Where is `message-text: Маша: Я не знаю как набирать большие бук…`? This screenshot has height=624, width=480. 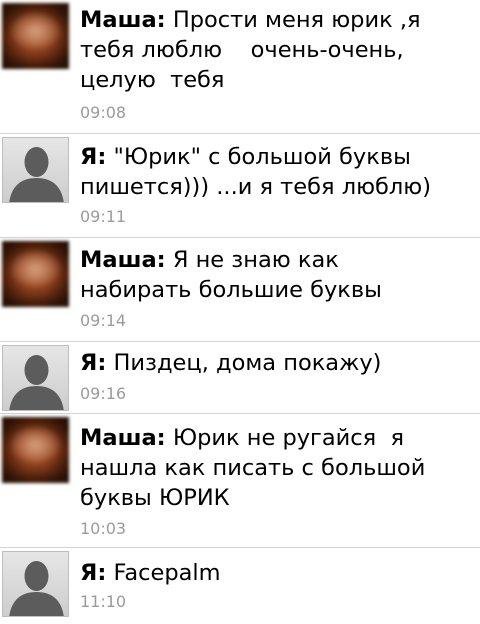
message-text: Маша: Я не знаю как набирать большие бук… is located at coordinates (276, 275).